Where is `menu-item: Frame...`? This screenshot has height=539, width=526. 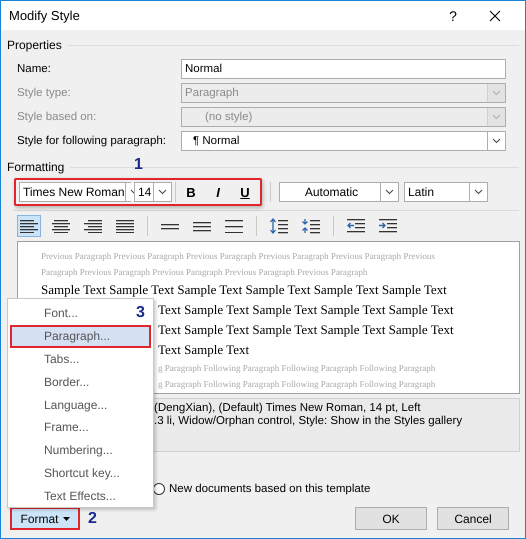 menu-item: Frame... is located at coordinates (66, 427).